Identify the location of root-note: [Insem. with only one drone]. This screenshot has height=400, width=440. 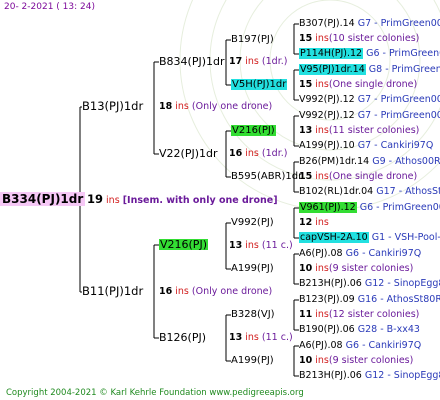
(200, 200).